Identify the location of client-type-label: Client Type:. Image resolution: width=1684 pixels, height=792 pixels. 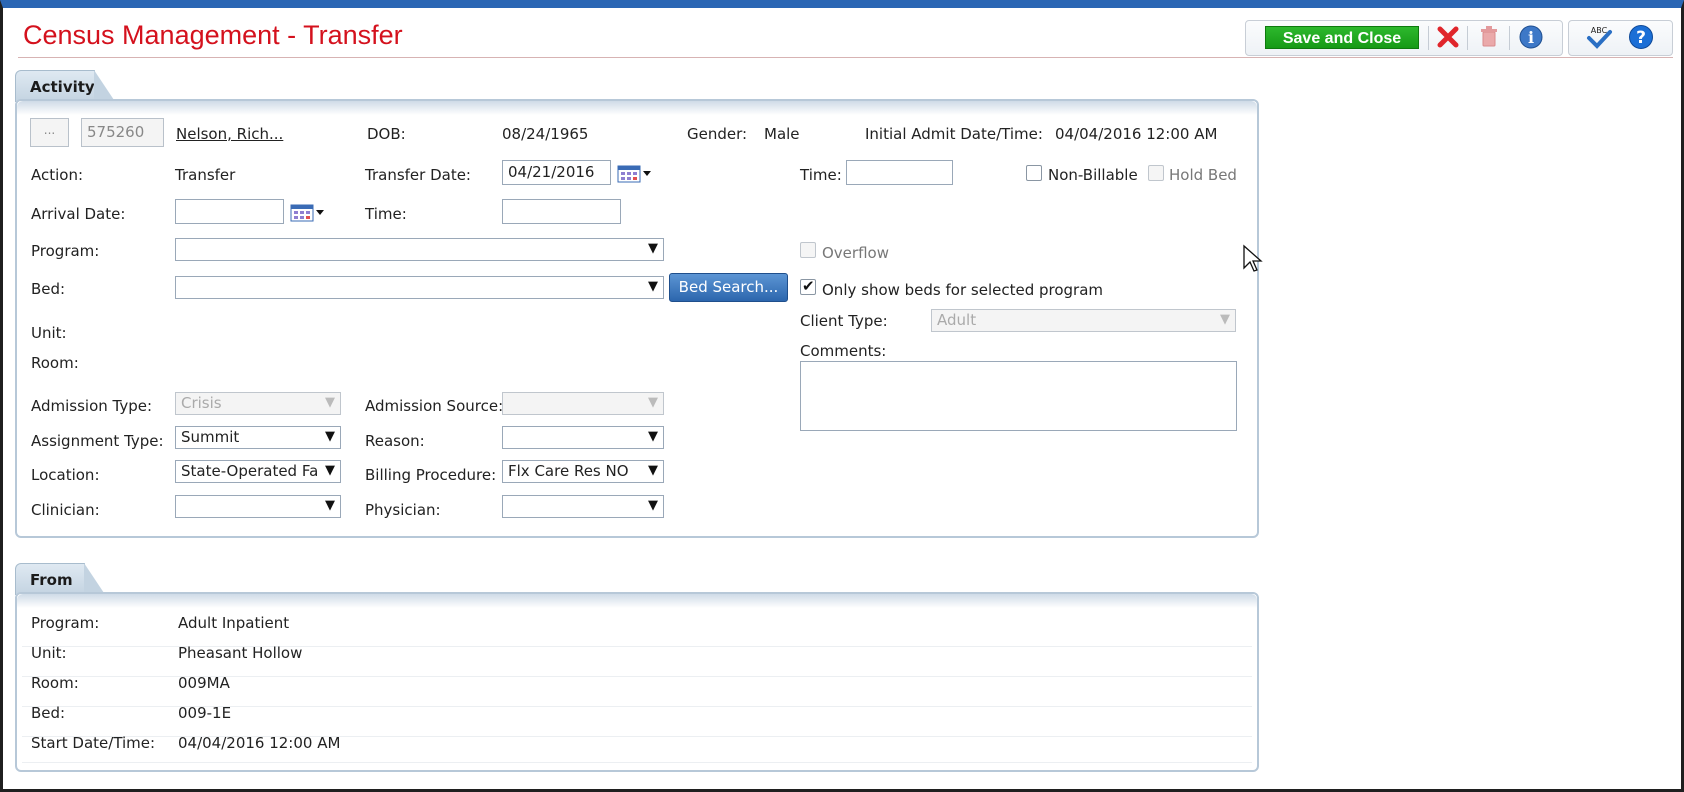
(844, 321).